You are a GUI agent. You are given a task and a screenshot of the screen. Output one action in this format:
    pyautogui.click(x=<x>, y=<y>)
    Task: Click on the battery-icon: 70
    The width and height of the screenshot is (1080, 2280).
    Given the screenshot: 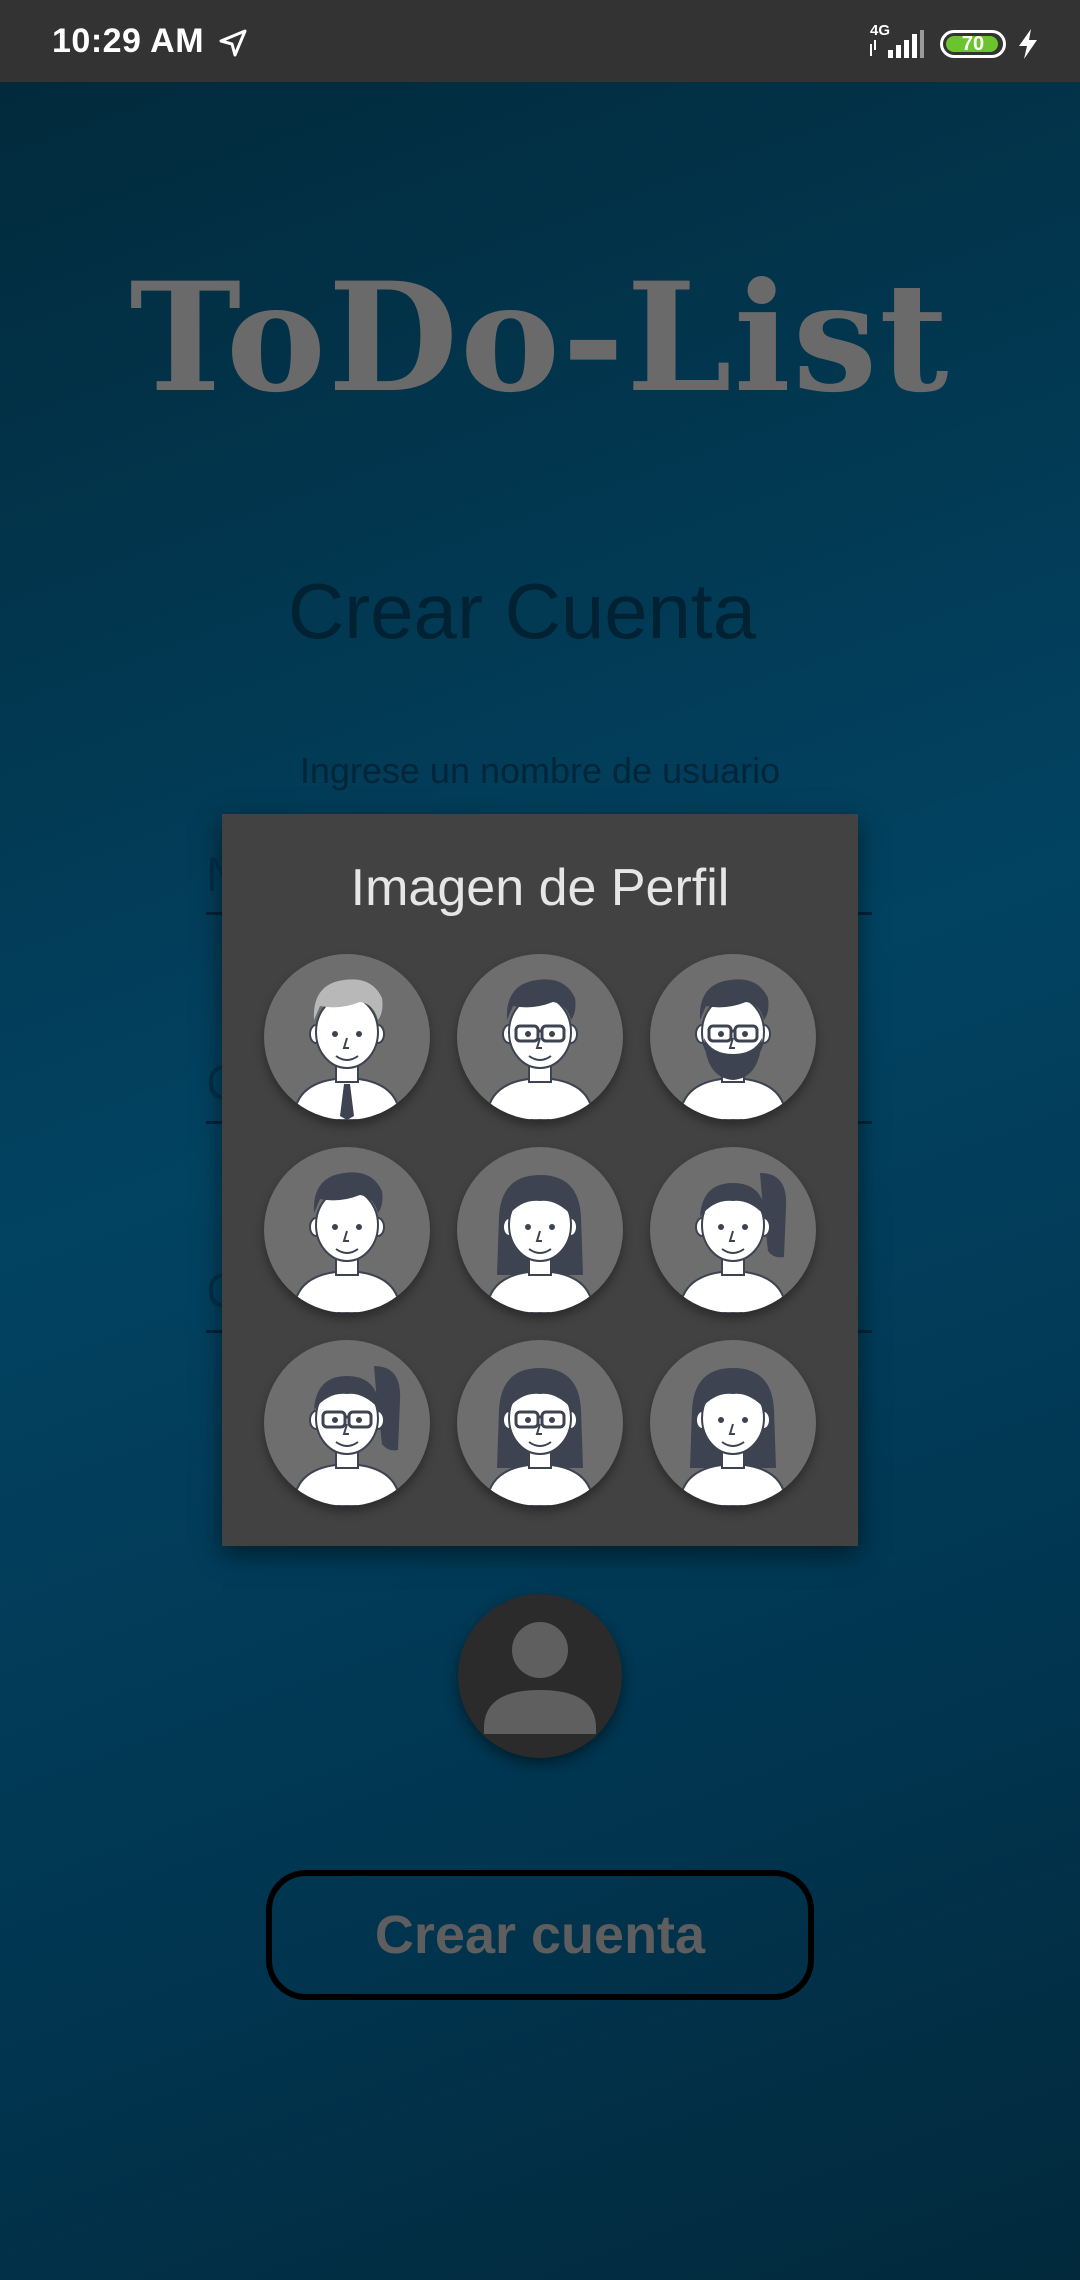 What is the action you would take?
    pyautogui.click(x=973, y=44)
    